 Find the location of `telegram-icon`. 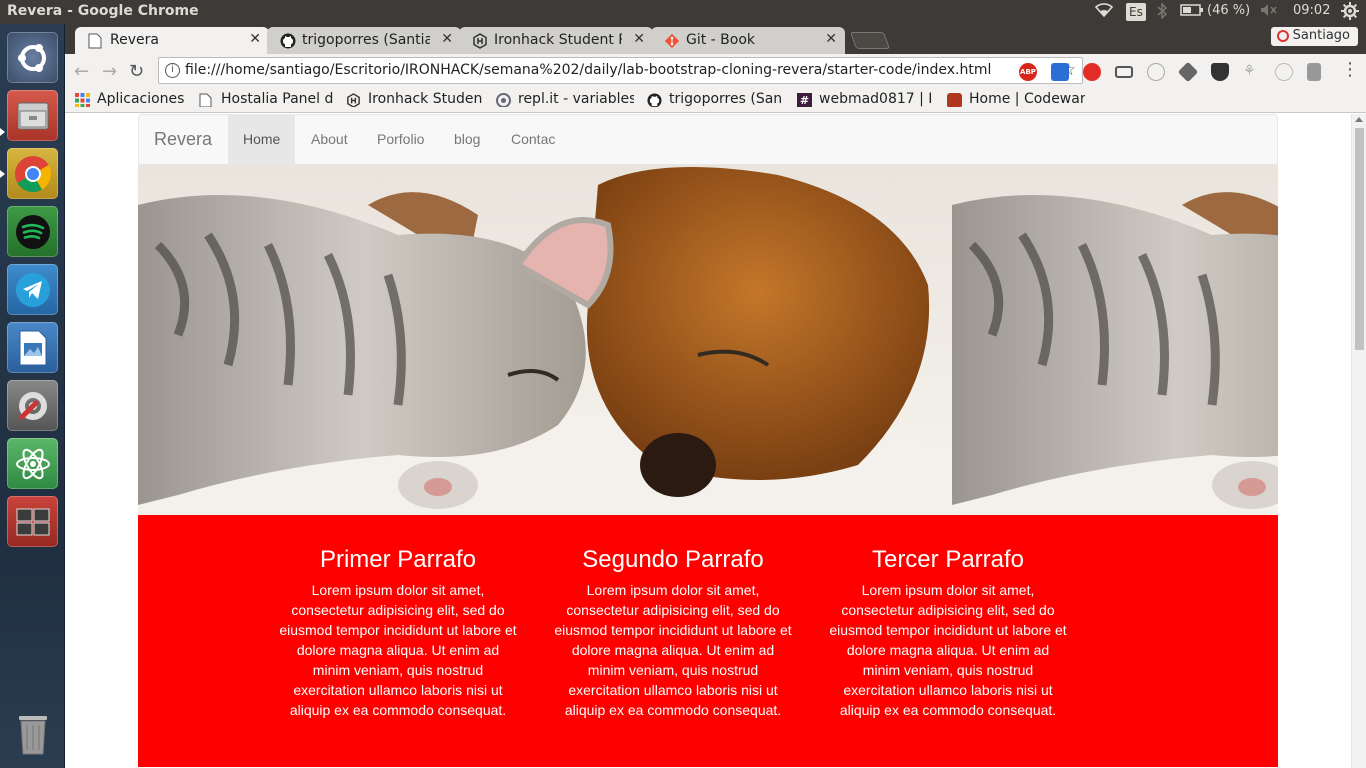

telegram-icon is located at coordinates (32, 289).